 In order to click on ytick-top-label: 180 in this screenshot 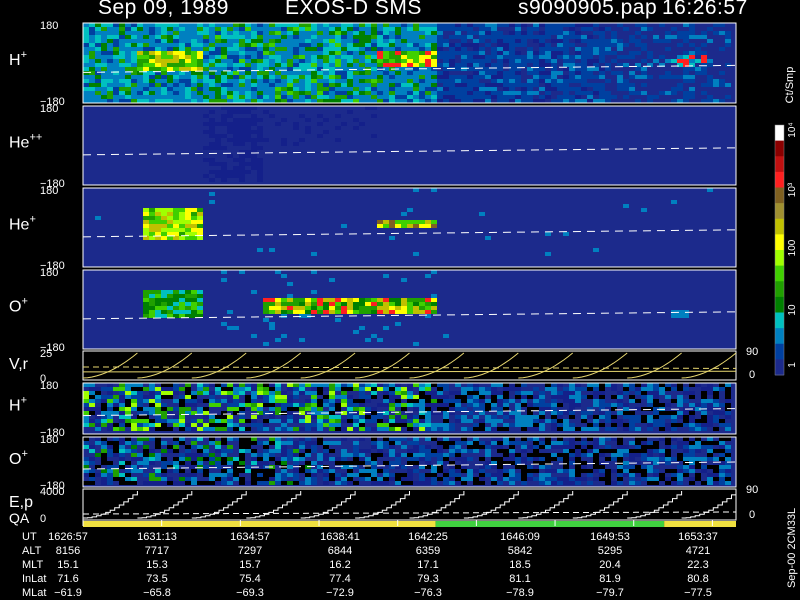, I will do `click(49, 386)`.